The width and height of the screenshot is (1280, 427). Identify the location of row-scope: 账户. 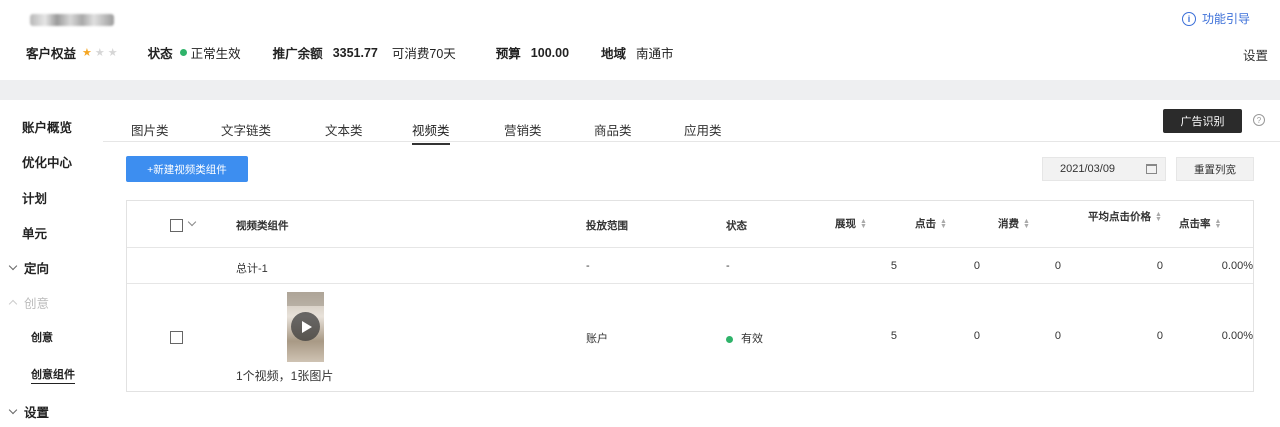
(597, 339).